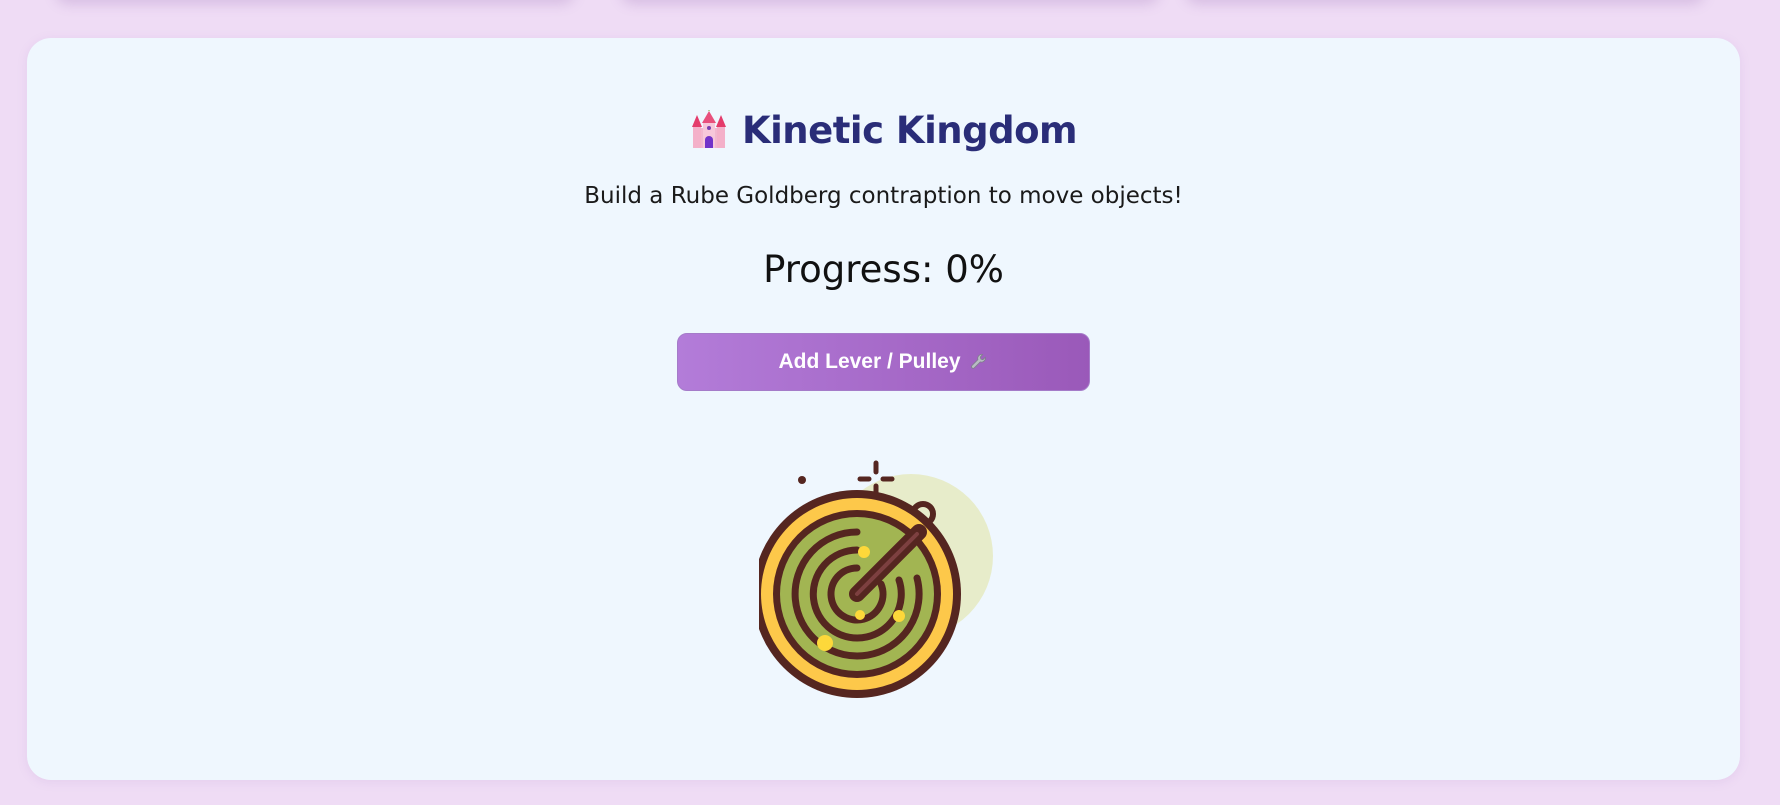 Image resolution: width=1780 pixels, height=805 pixels. I want to click on wrench-icon, so click(979, 362).